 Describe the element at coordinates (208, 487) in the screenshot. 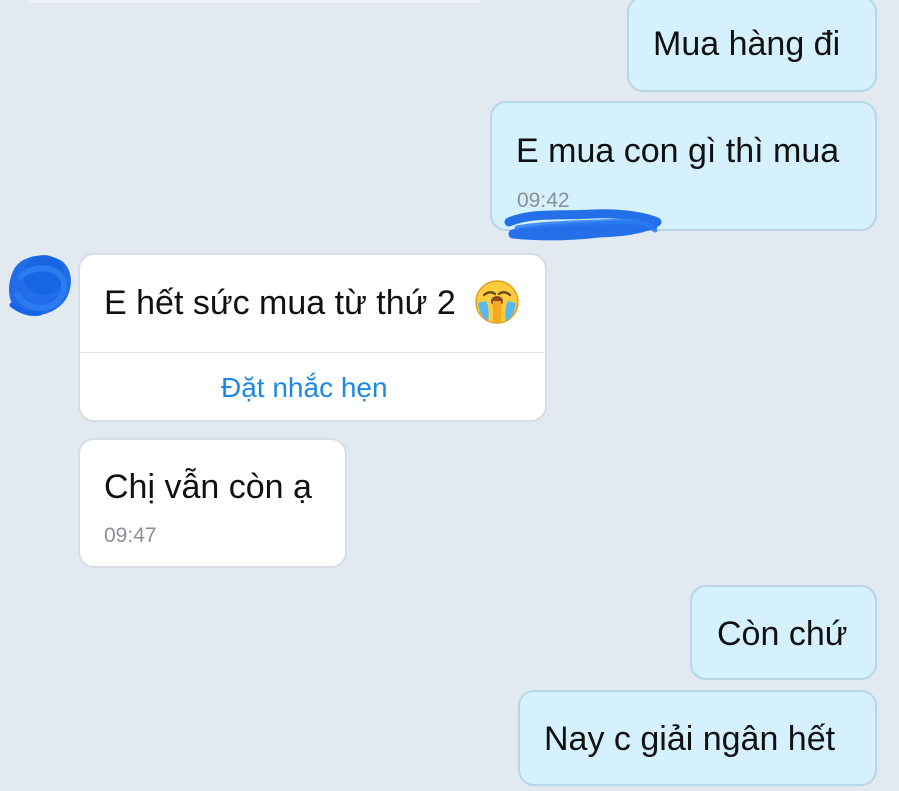

I see `message-text: Chị vẫn còn ạ` at that location.